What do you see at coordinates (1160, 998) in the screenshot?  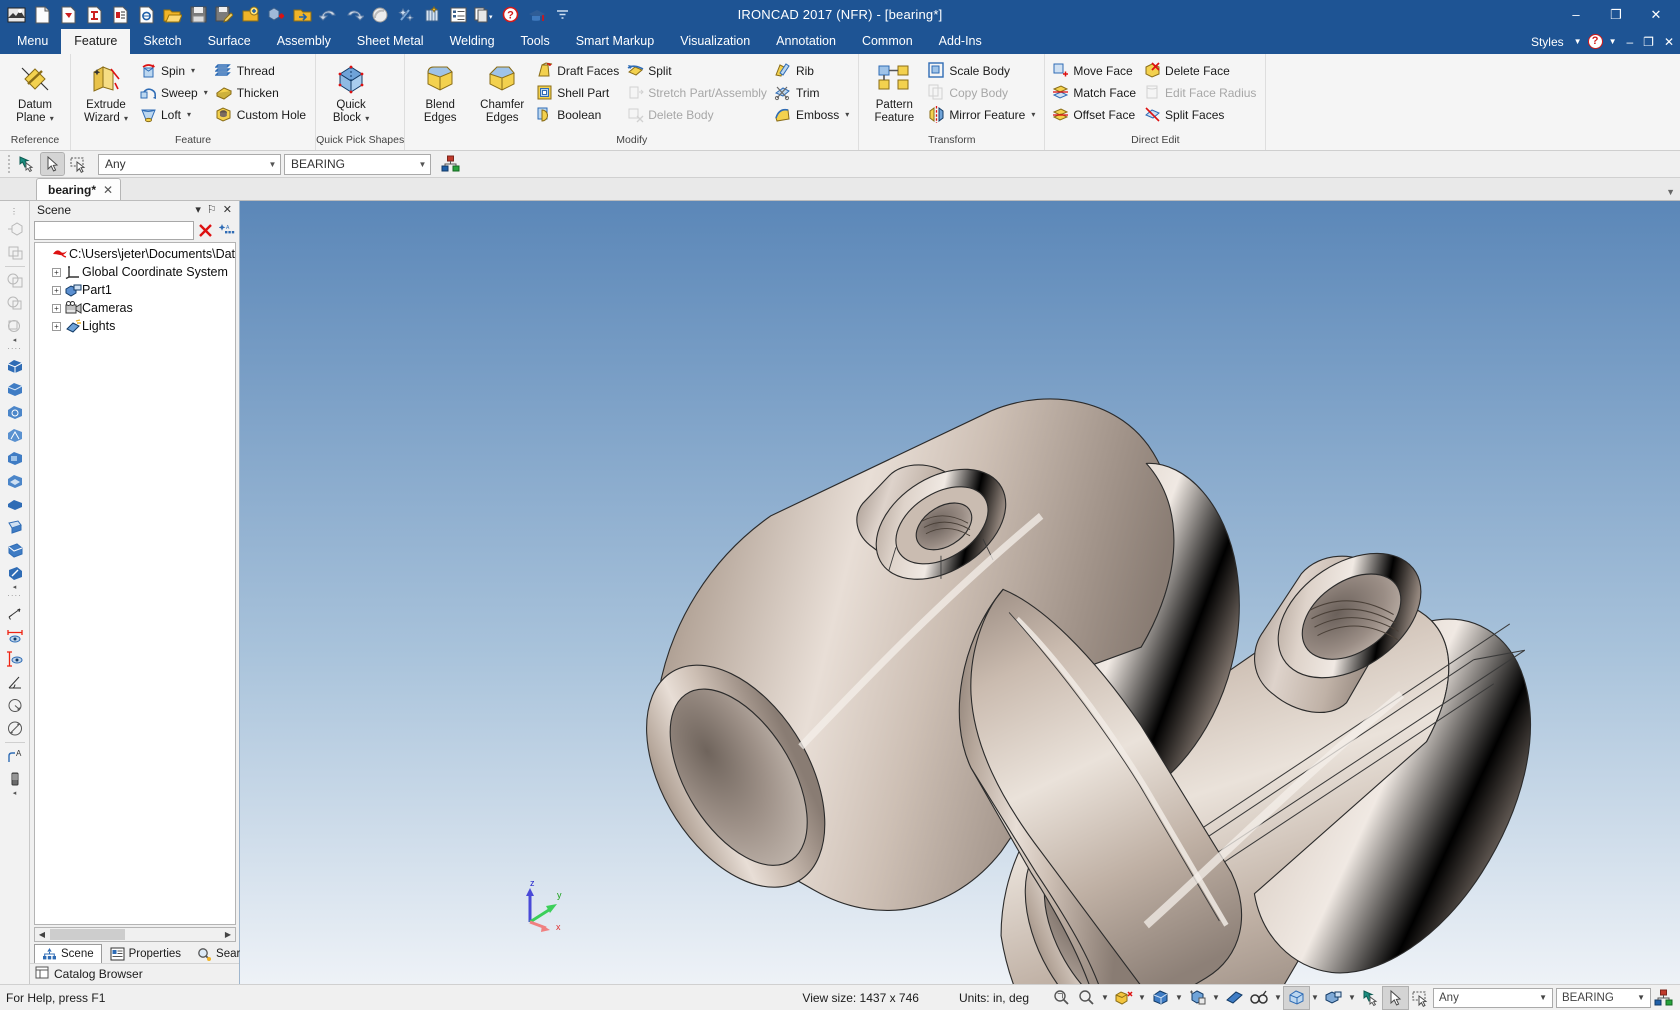 I see `view-cube-blue-icon` at bounding box center [1160, 998].